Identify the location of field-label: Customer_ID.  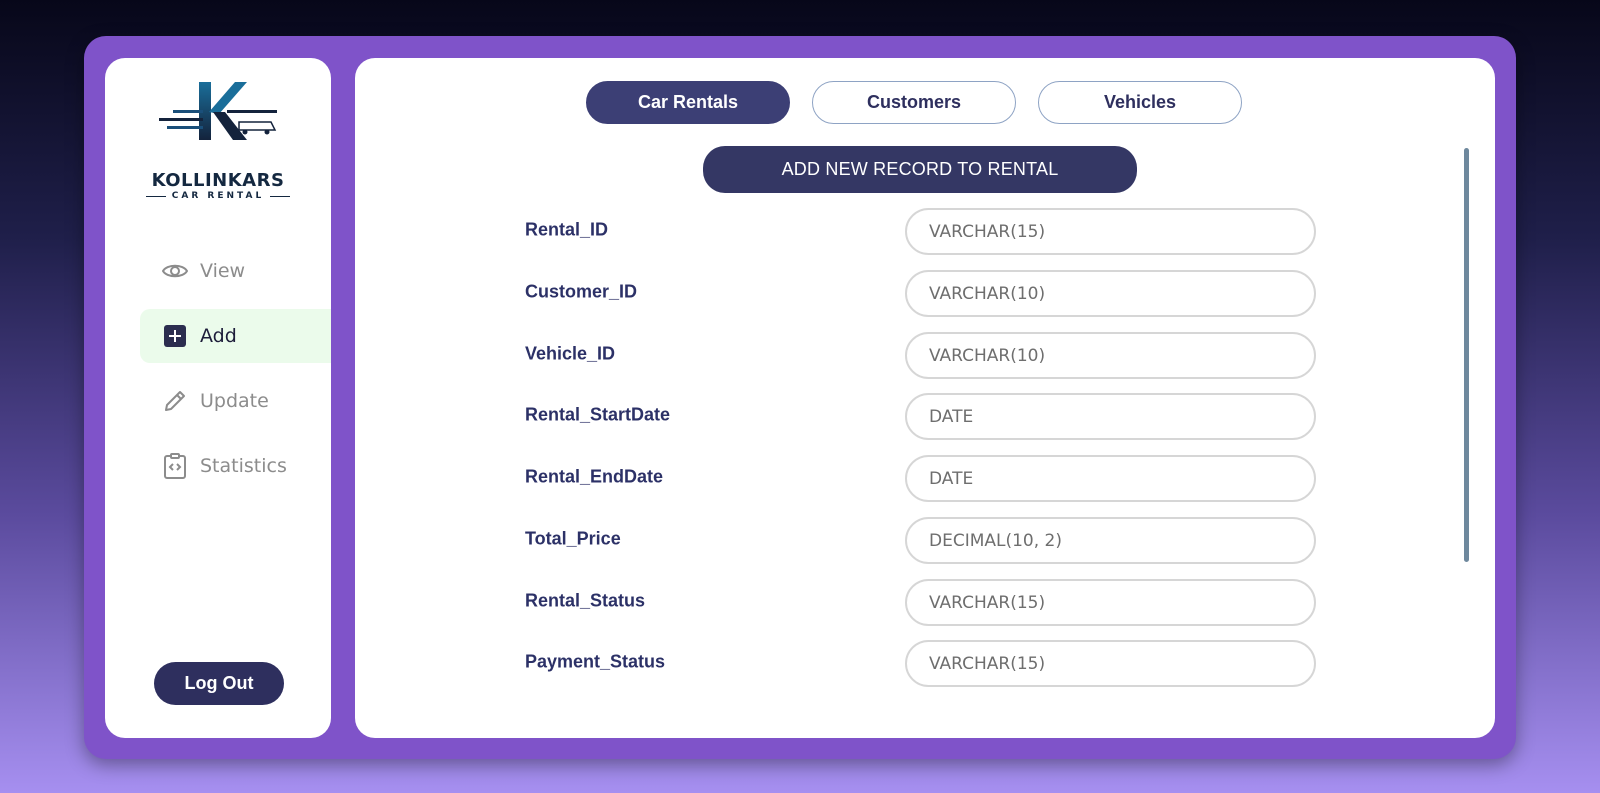
(581, 291).